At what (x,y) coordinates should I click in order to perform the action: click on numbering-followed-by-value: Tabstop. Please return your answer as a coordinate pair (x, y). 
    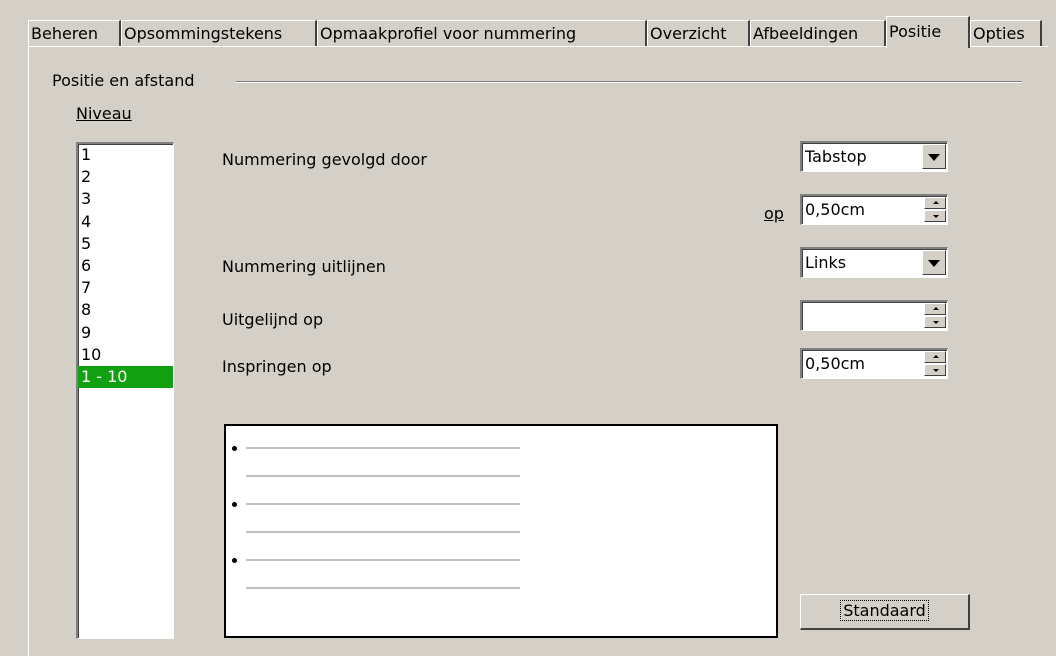
    Looking at the image, I should click on (836, 156).